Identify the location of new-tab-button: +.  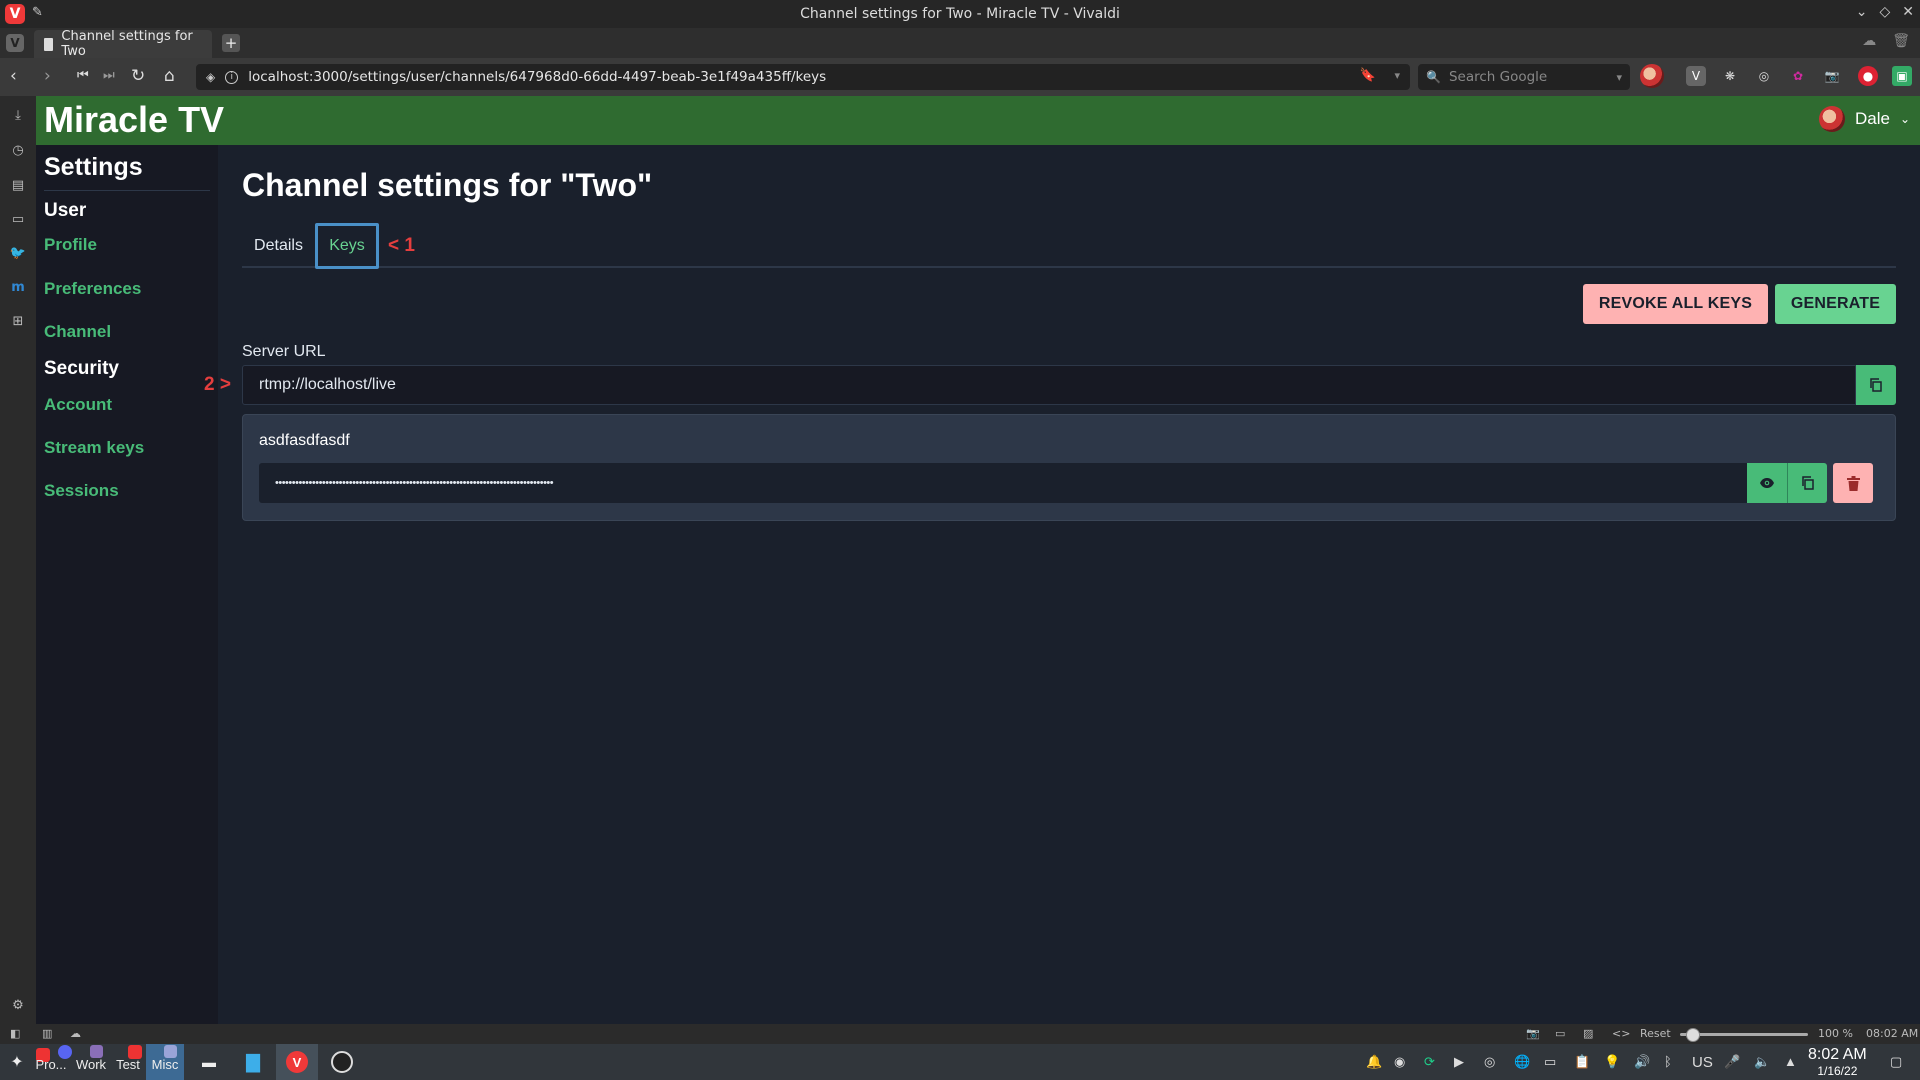
(231, 43).